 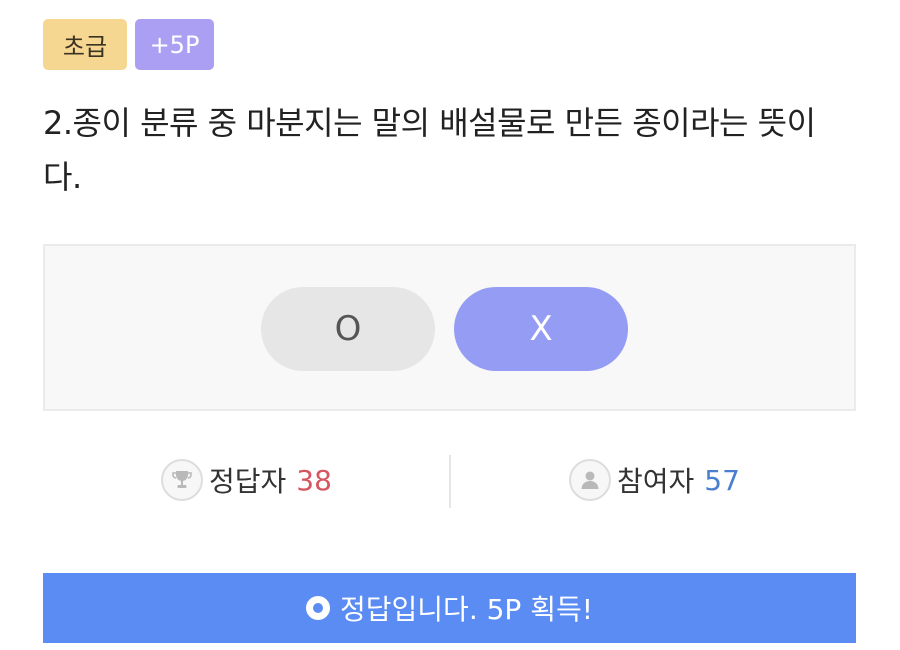 What do you see at coordinates (314, 480) in the screenshot?
I see `correct-count: 38` at bounding box center [314, 480].